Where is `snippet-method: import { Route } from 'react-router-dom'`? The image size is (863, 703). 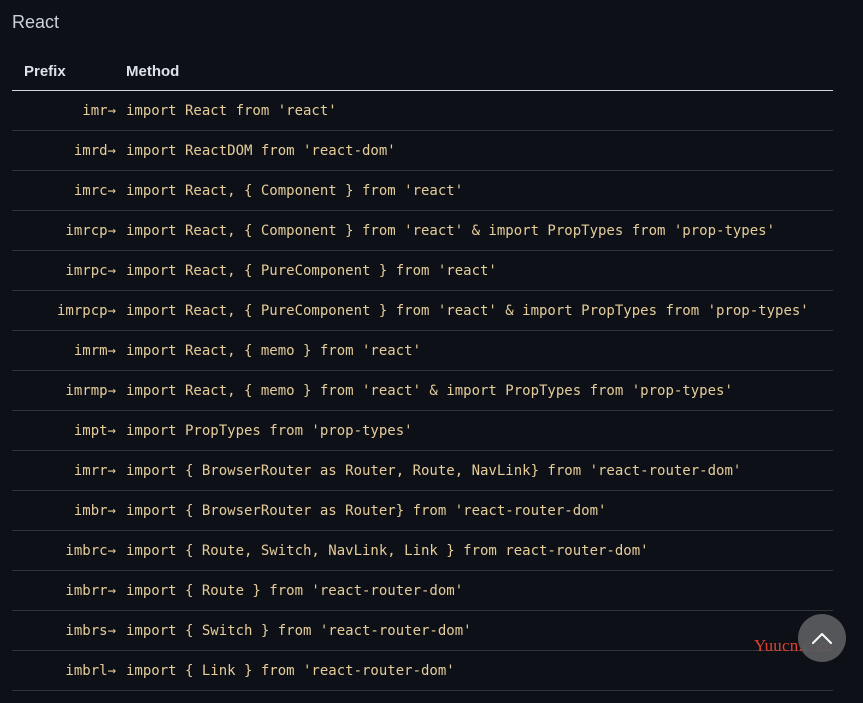
snippet-method: import { Route } from 'react-router-dom' is located at coordinates (479, 590).